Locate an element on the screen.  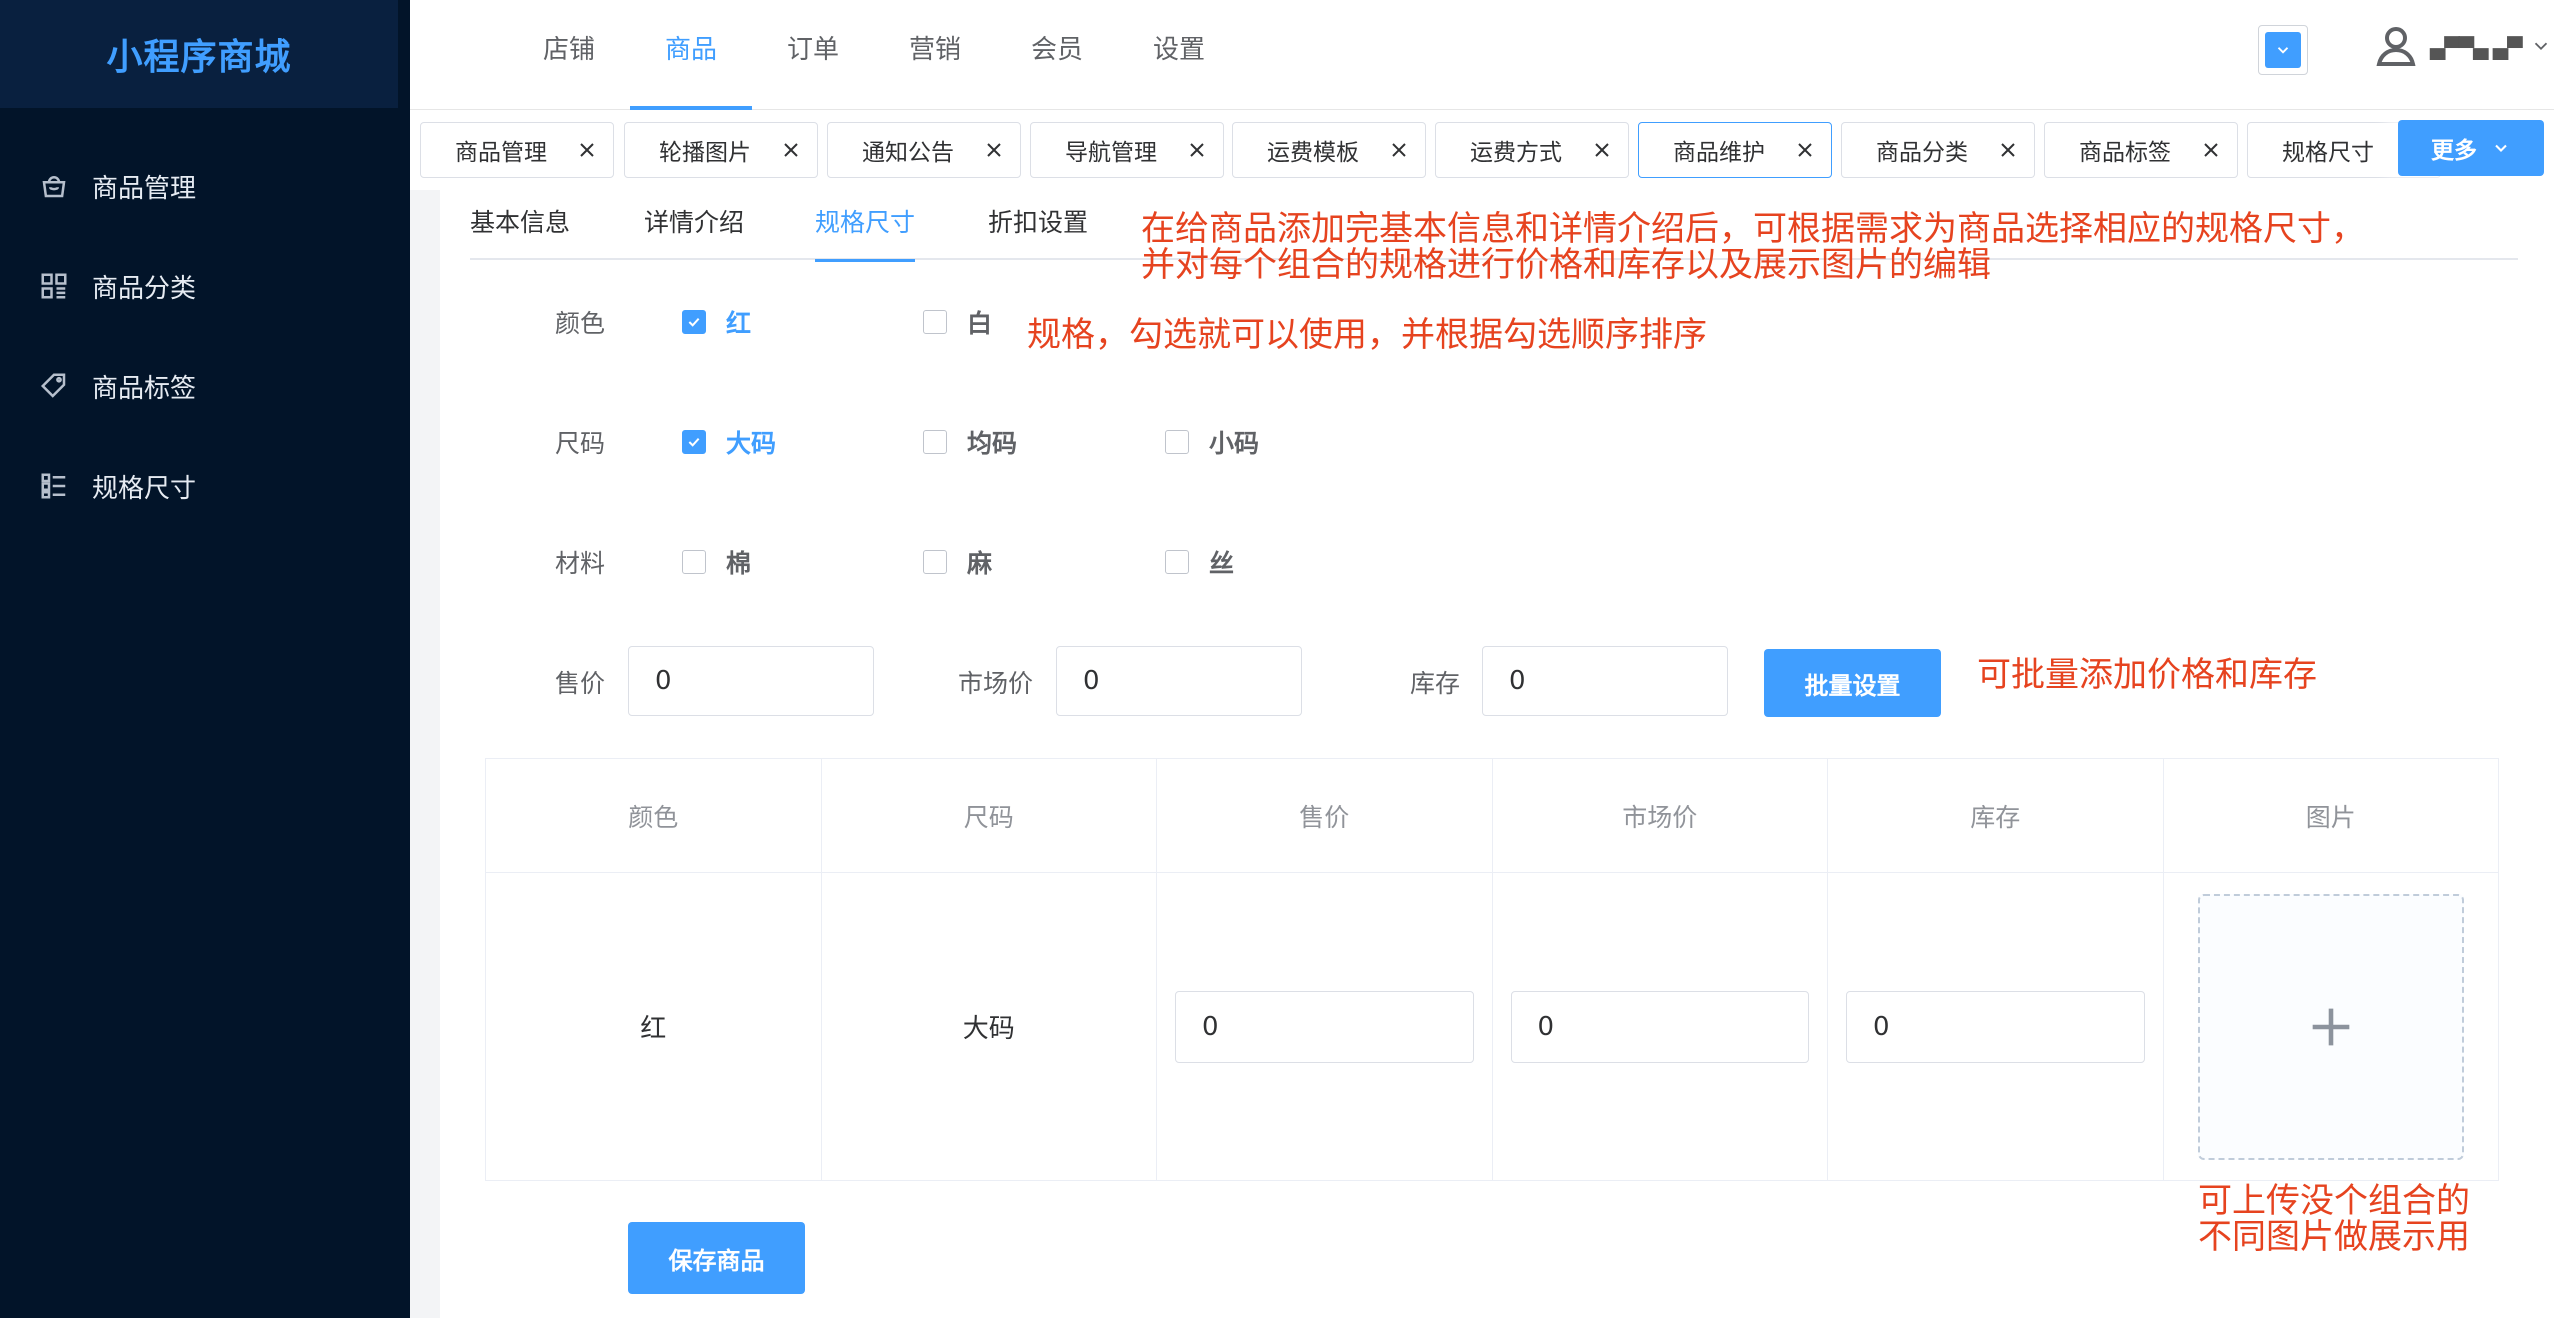
tab-label: 商品维护 is located at coordinates (1719, 153).